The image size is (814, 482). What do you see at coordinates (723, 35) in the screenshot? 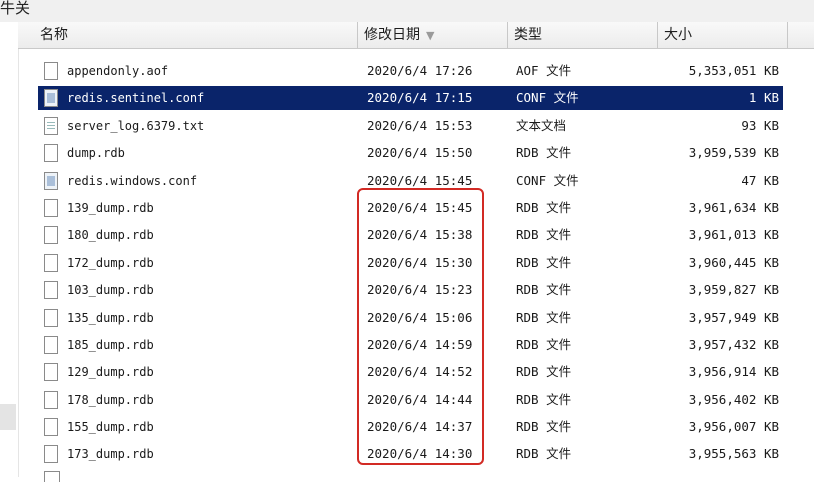
I see `column-header-size: 大小` at bounding box center [723, 35].